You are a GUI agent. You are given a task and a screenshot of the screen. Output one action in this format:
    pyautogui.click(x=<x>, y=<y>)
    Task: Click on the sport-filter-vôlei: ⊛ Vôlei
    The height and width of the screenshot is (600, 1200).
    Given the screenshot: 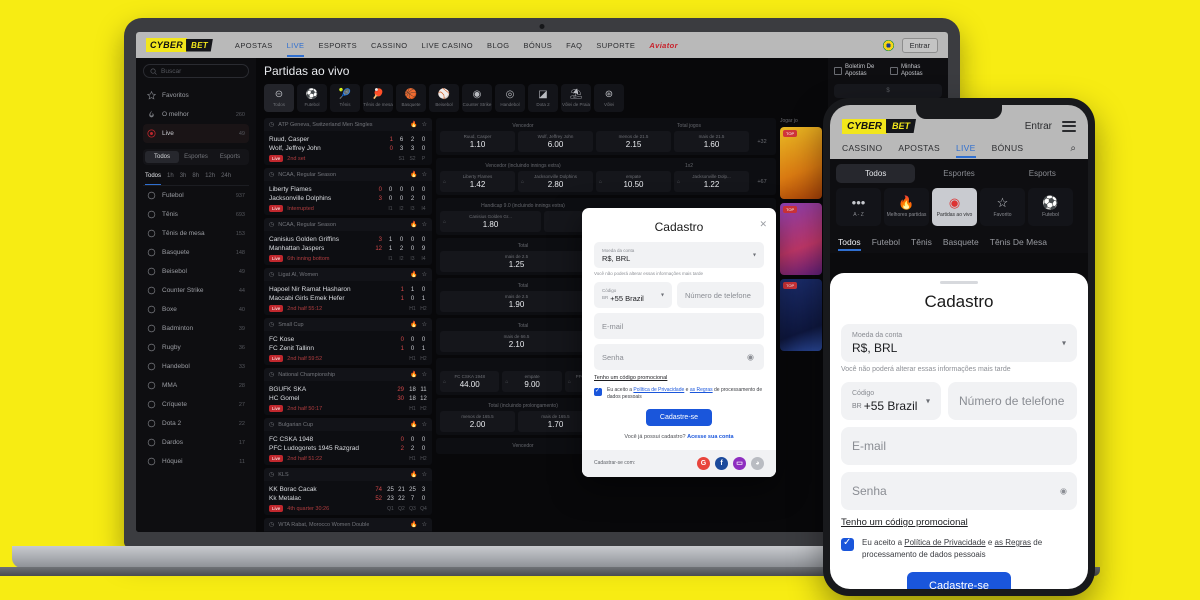 What is the action you would take?
    pyautogui.click(x=609, y=98)
    